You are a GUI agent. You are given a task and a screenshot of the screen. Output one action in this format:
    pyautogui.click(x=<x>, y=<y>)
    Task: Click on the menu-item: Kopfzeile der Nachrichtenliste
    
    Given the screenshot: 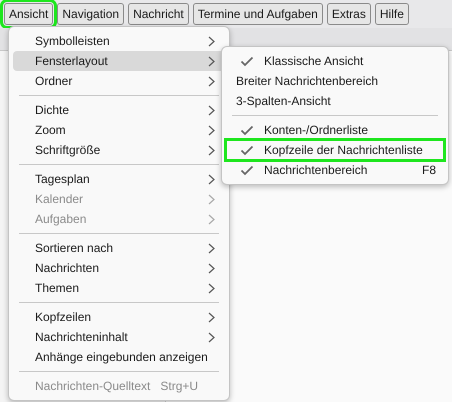 What is the action you would take?
    pyautogui.click(x=335, y=150)
    